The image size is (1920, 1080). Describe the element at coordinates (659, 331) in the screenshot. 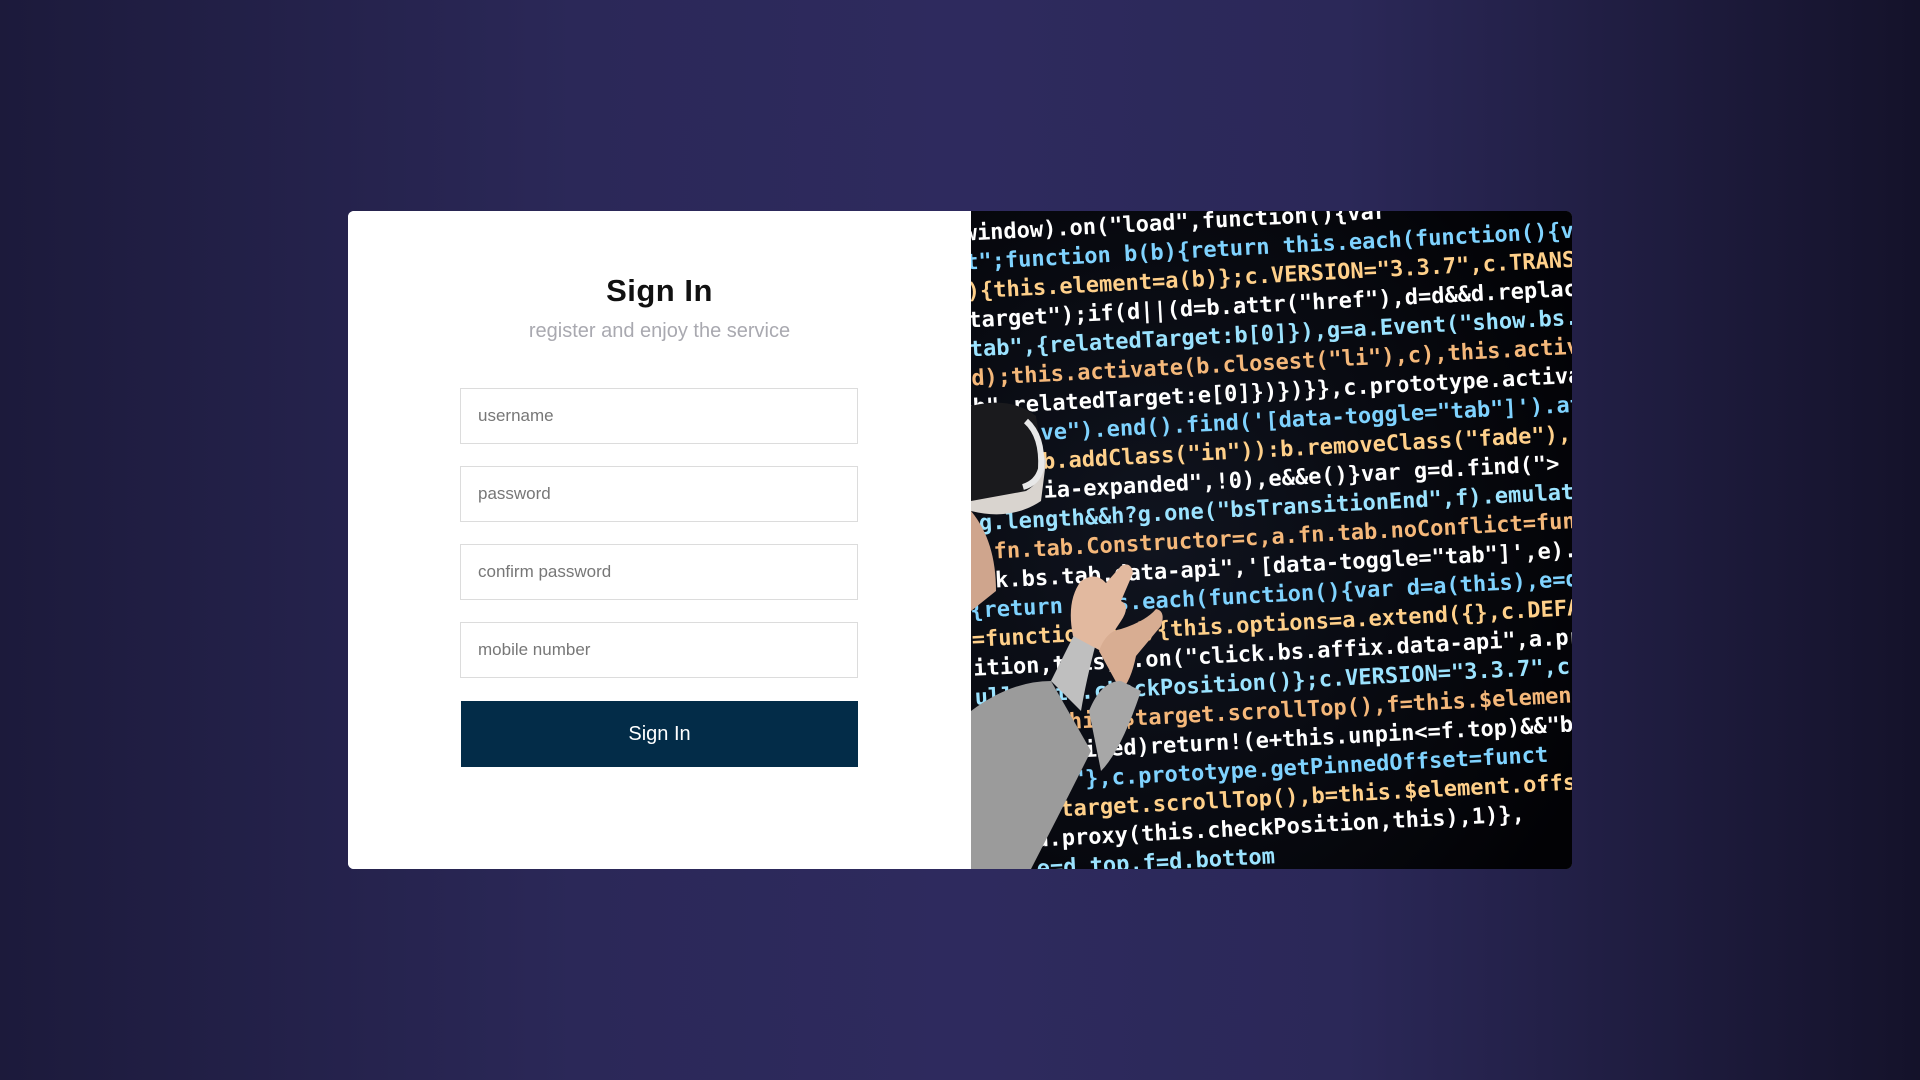

I see `page-subtitle: register and enjoy the service` at that location.